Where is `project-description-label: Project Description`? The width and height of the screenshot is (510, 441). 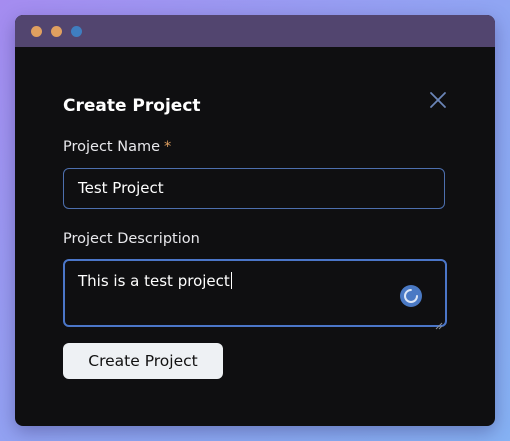
project-description-label: Project Description is located at coordinates (131, 239).